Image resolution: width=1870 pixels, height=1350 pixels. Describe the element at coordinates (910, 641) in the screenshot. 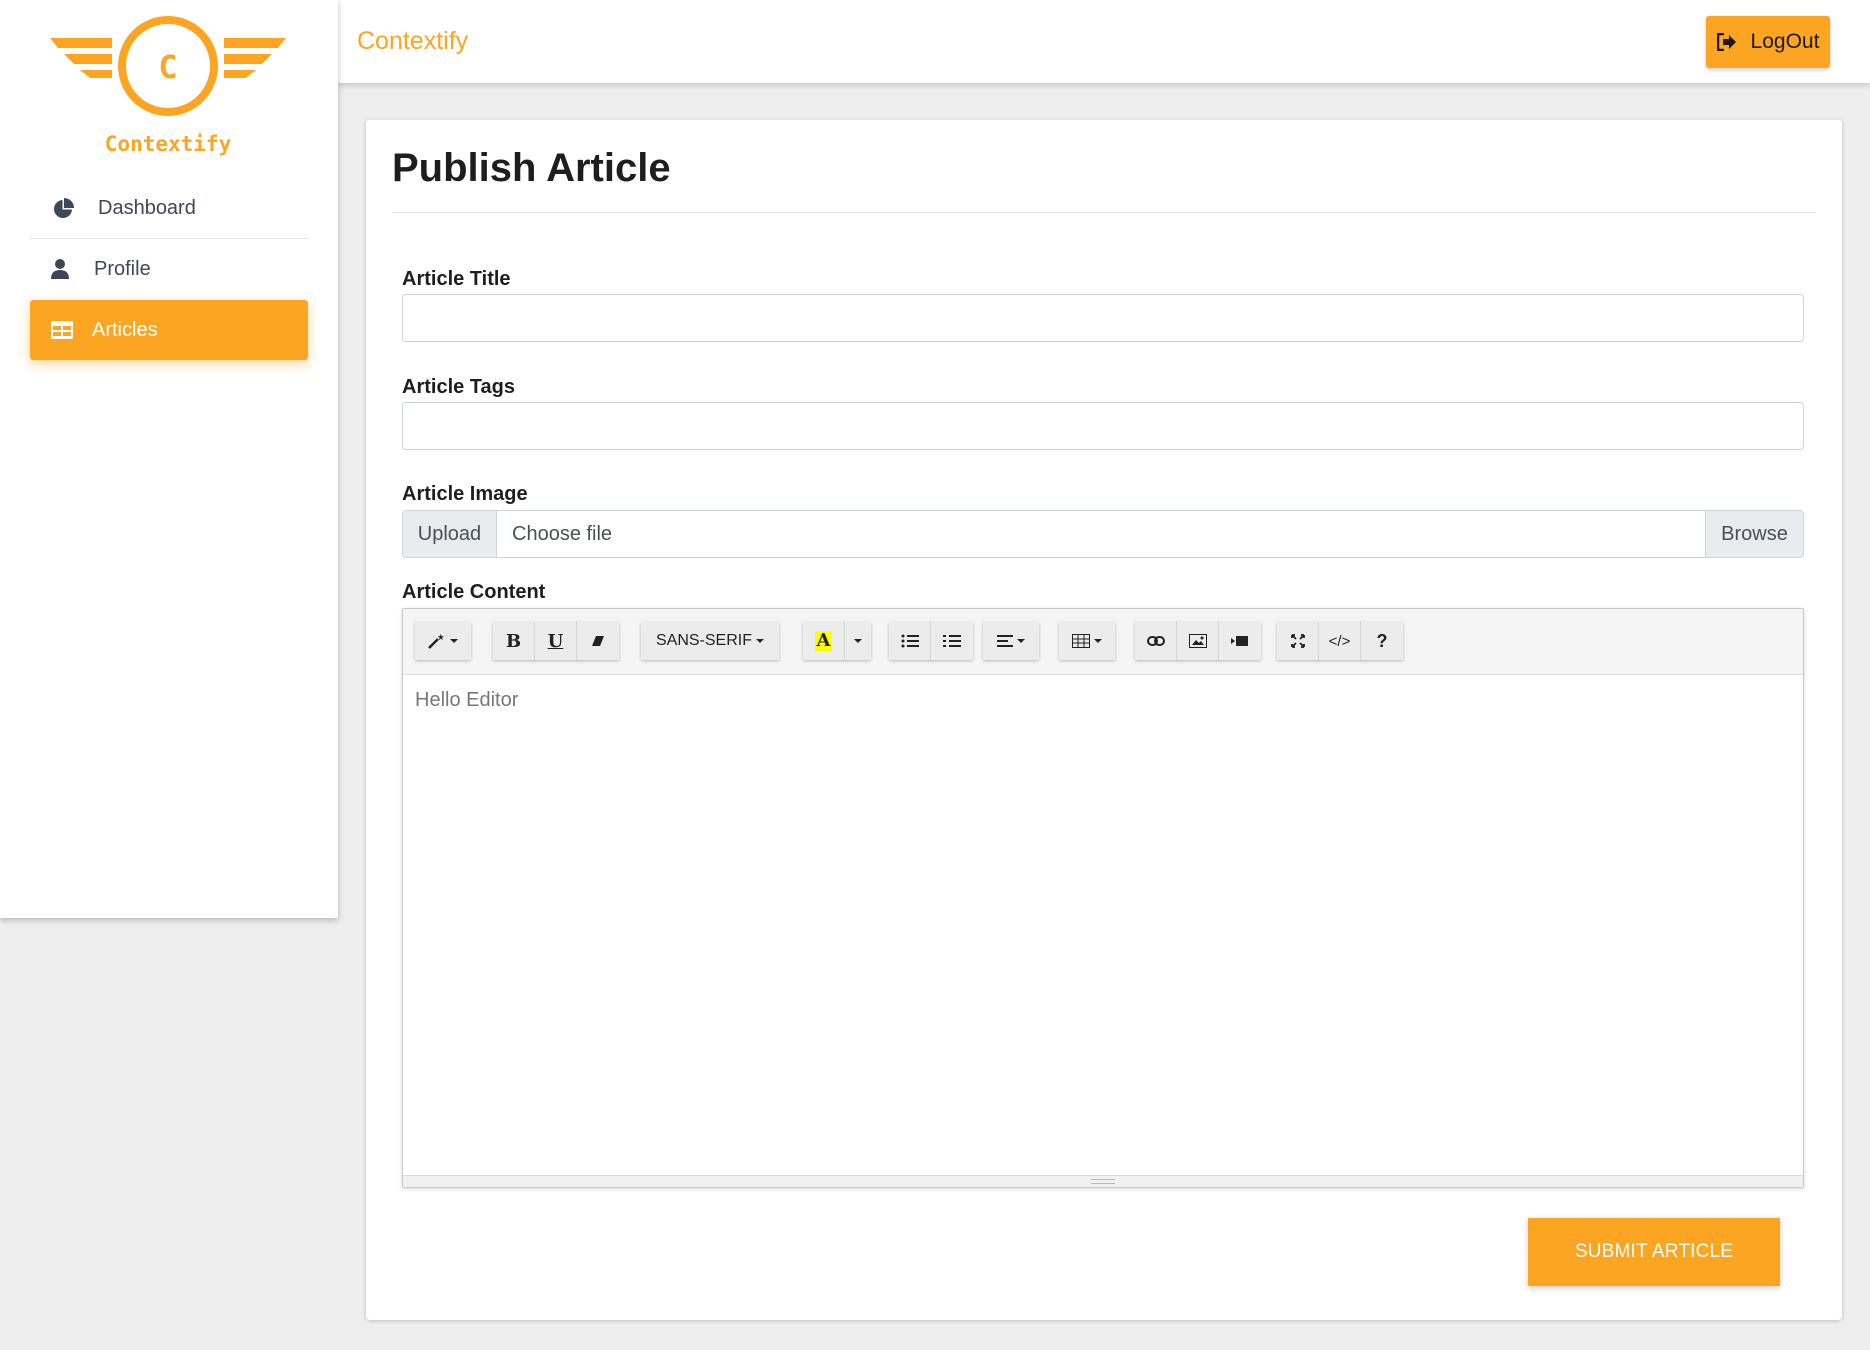

I see `unordered-list-icon` at that location.